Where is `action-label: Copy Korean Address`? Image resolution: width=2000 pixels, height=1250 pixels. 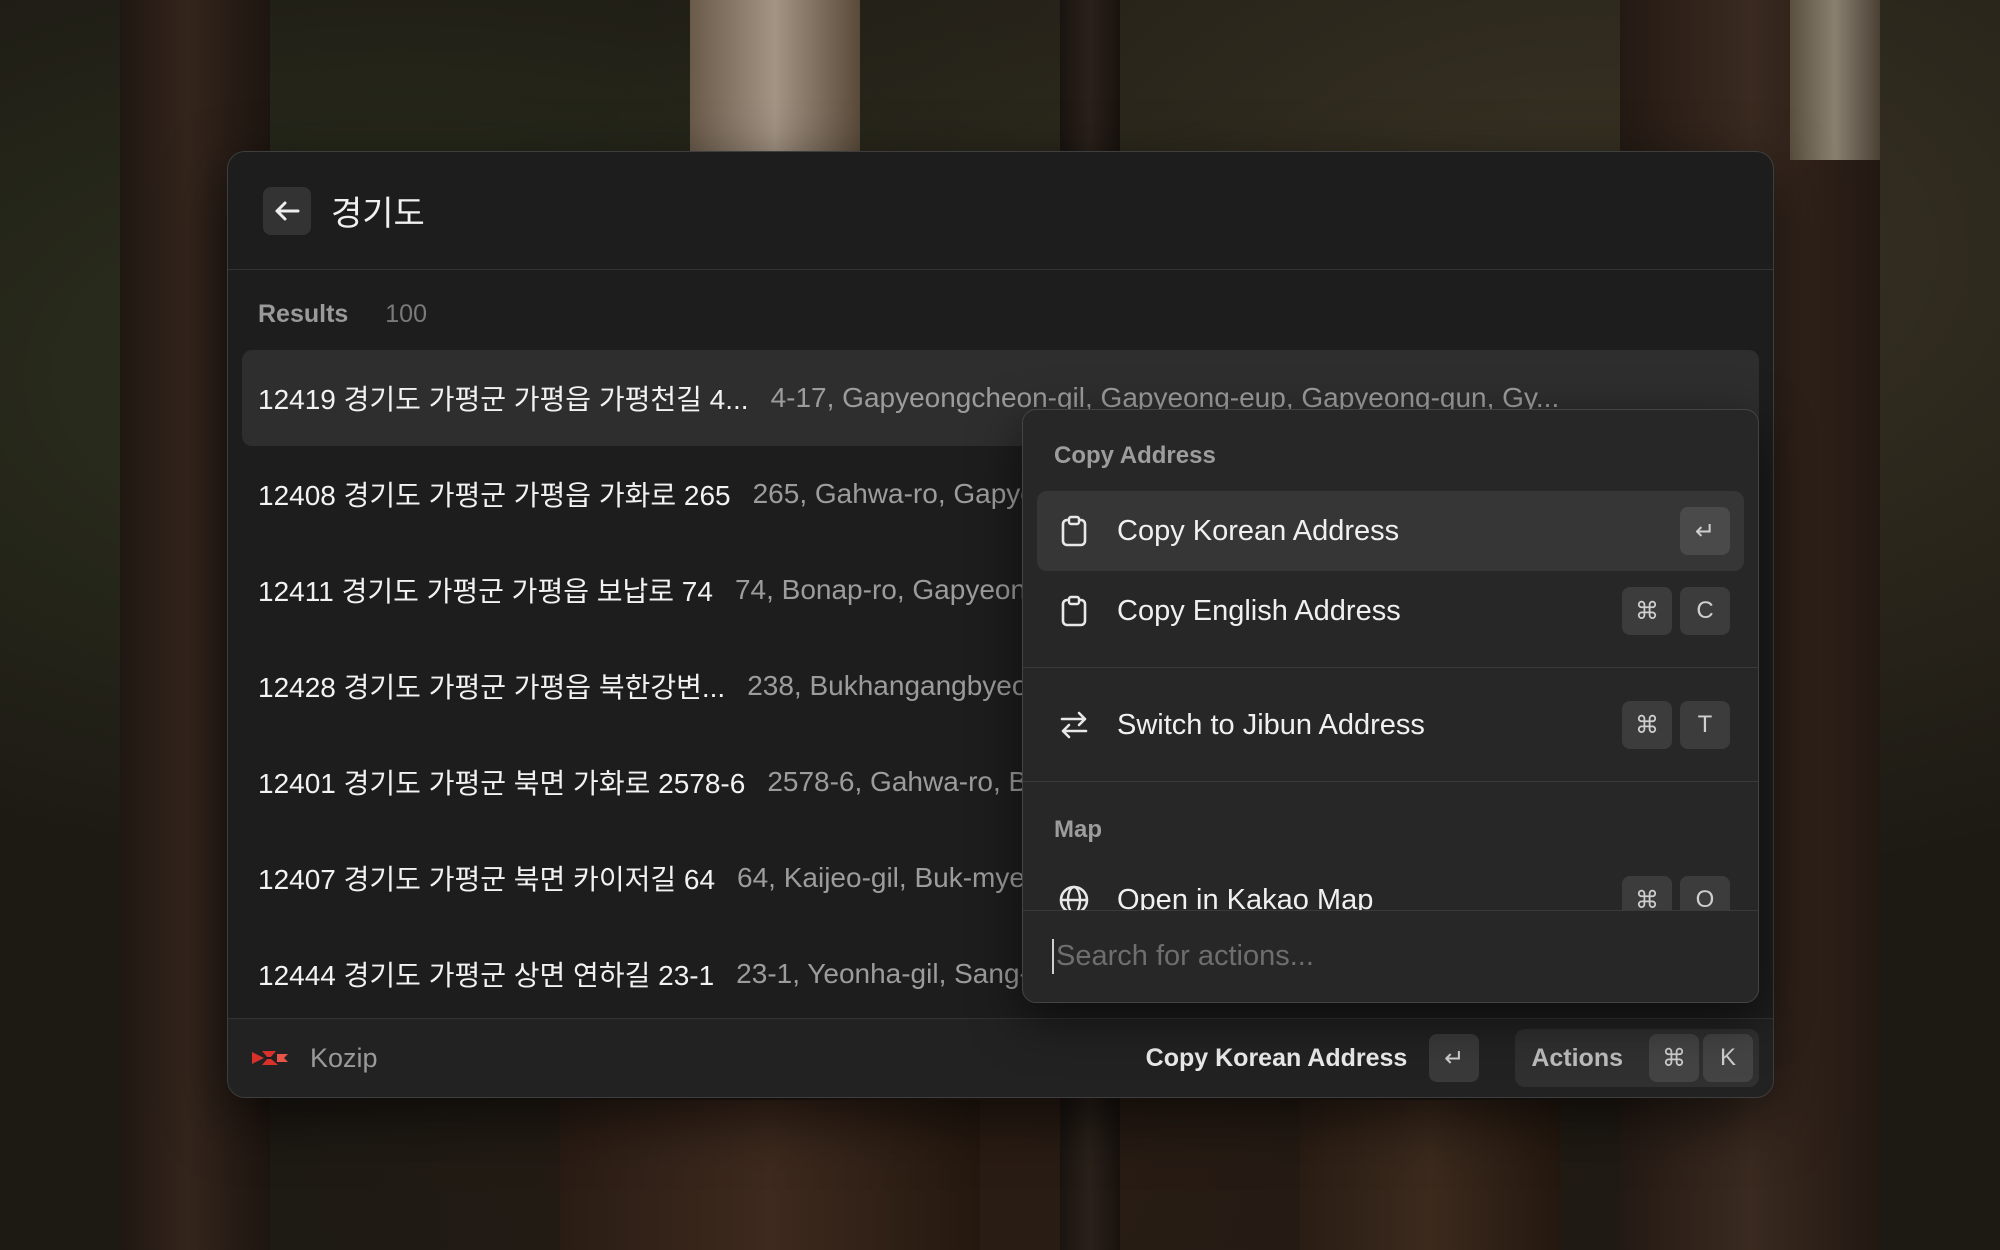 action-label: Copy Korean Address is located at coordinates (1258, 530).